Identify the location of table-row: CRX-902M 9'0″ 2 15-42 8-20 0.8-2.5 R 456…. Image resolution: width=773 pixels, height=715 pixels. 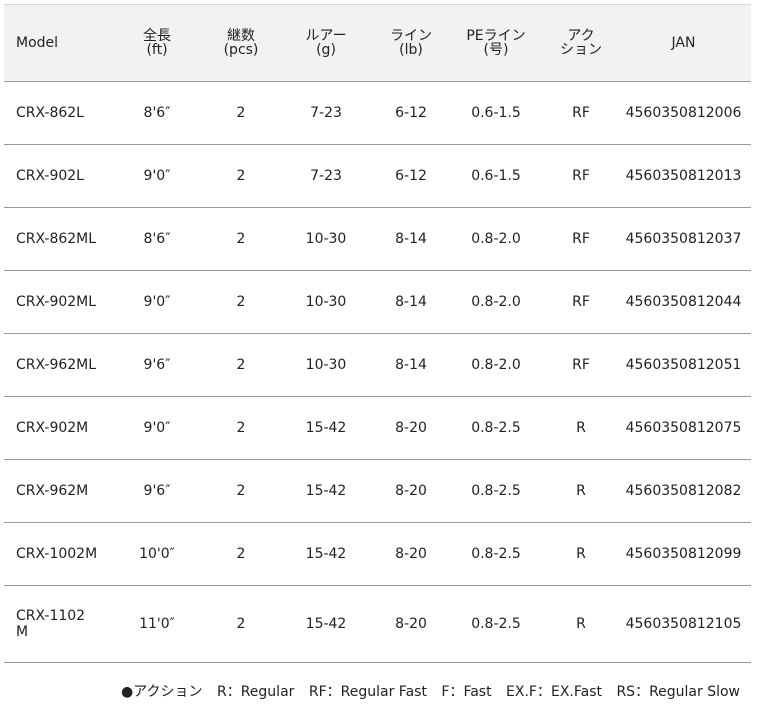
(377, 428).